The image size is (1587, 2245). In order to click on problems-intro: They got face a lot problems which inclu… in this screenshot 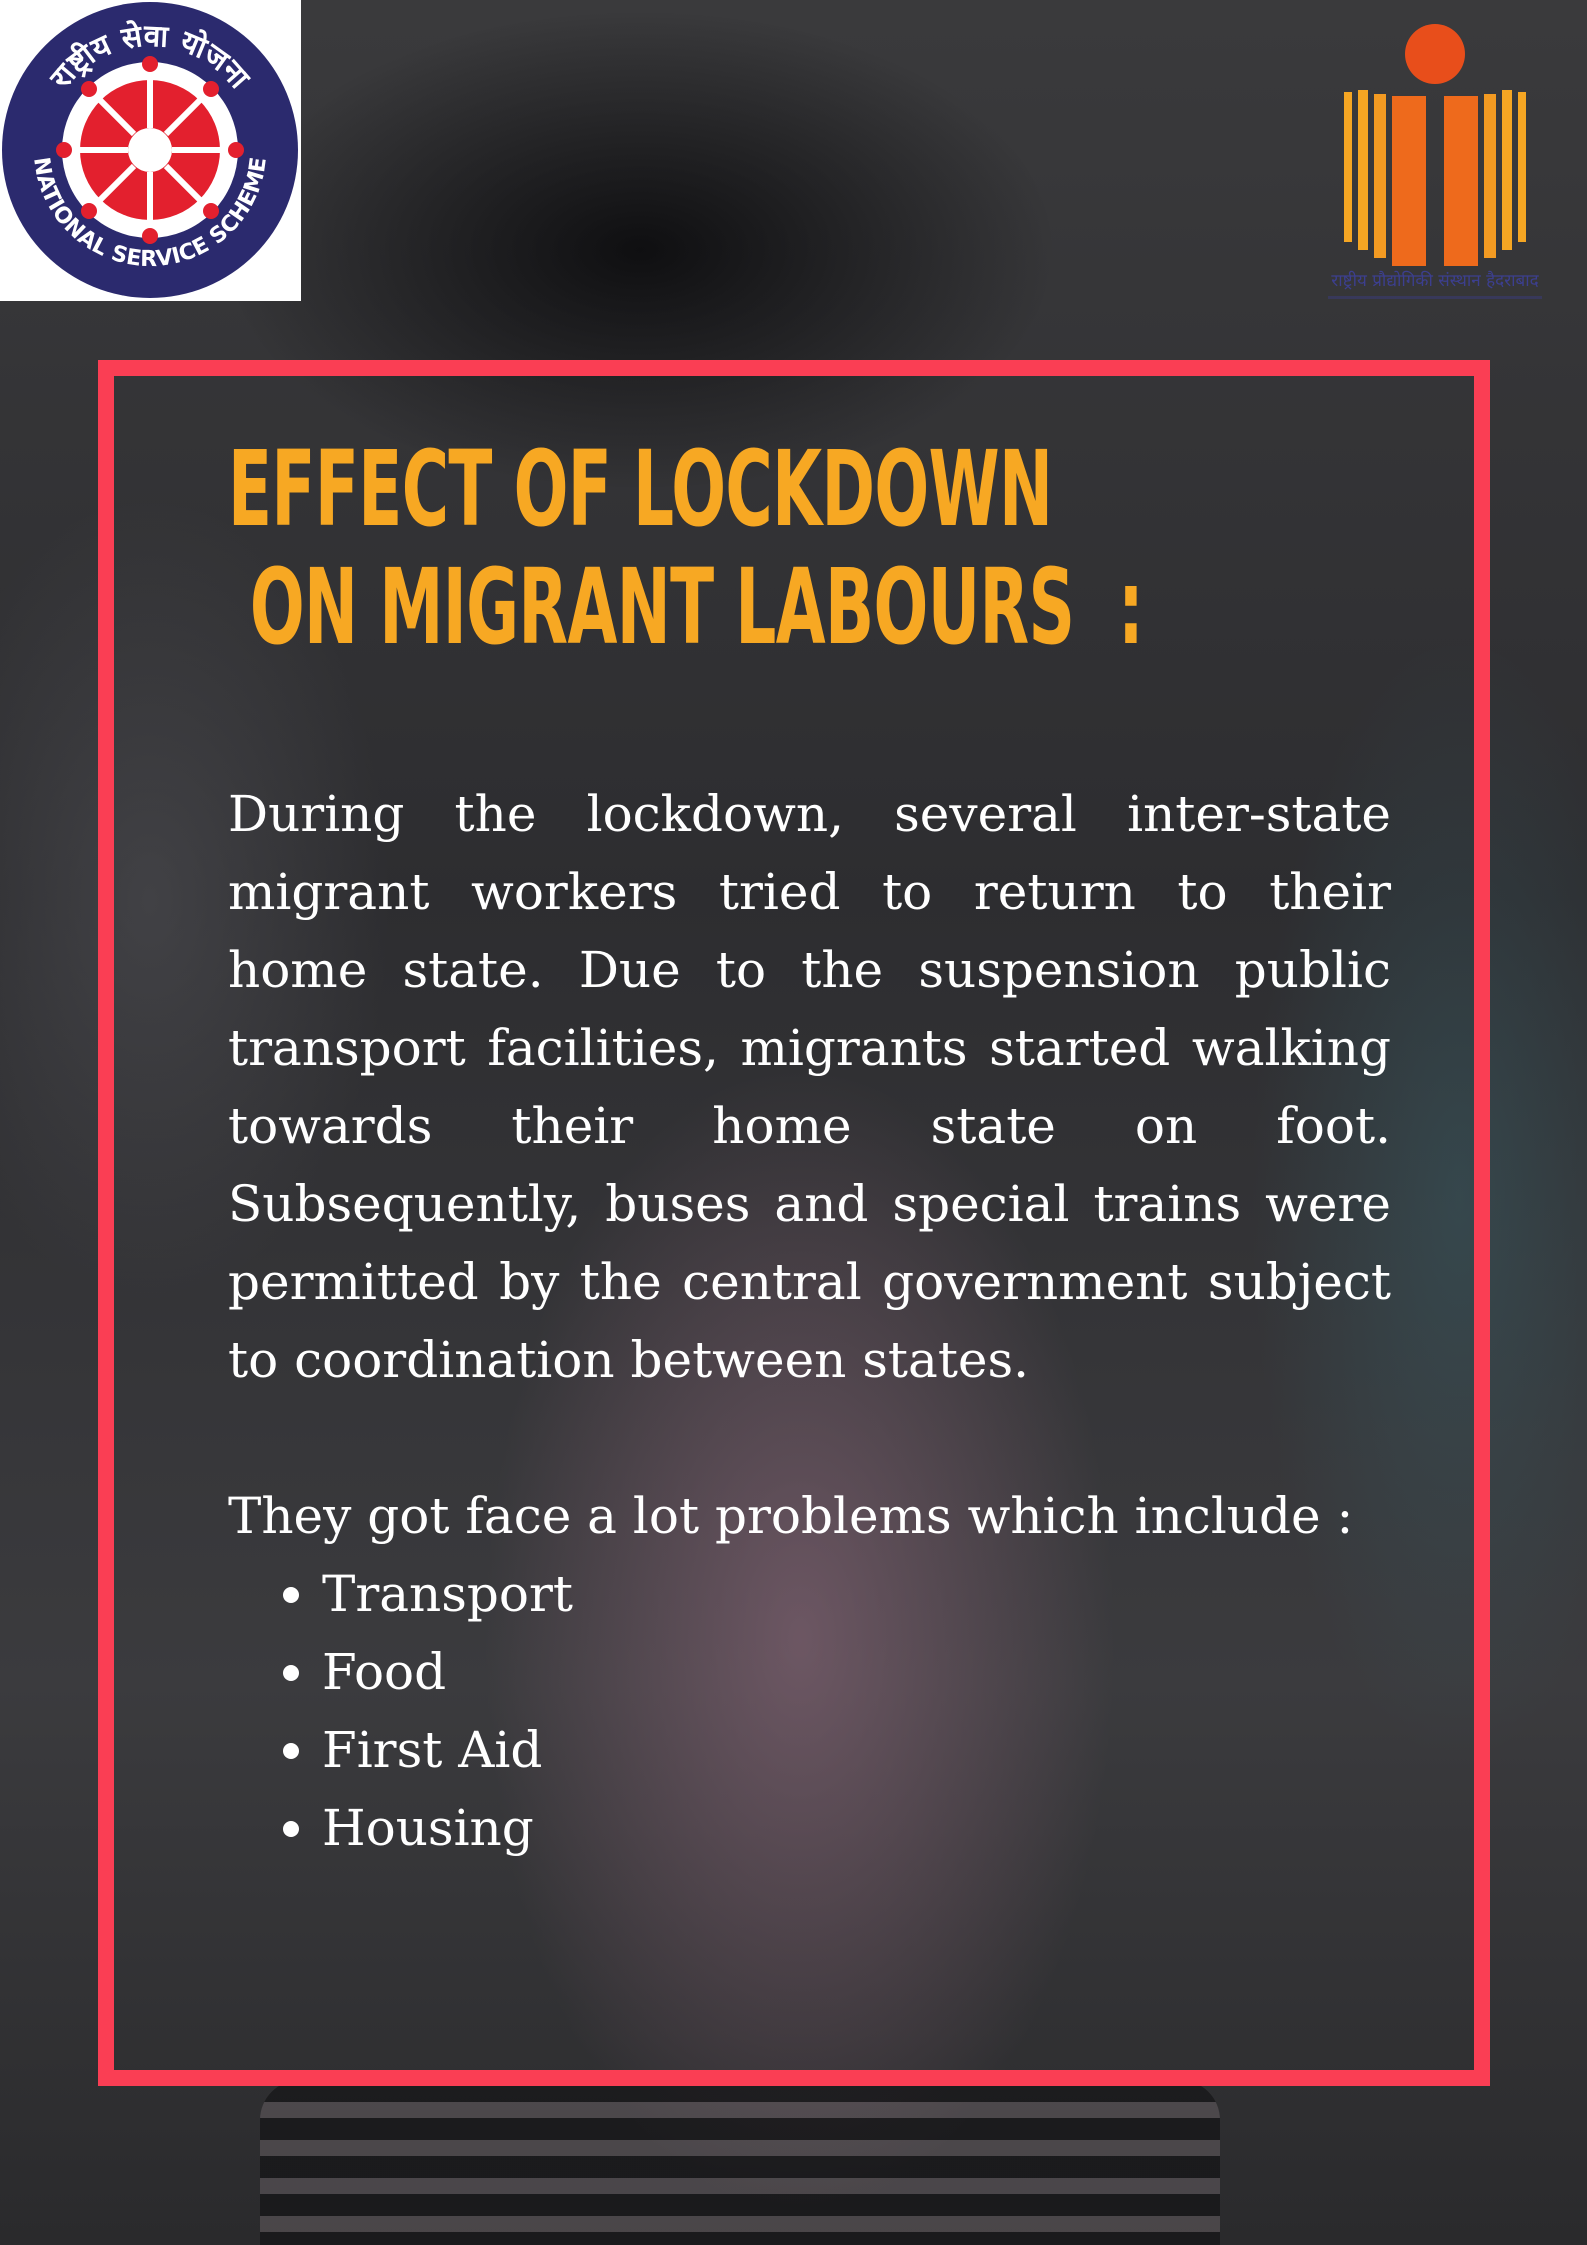, I will do `click(791, 1516)`.